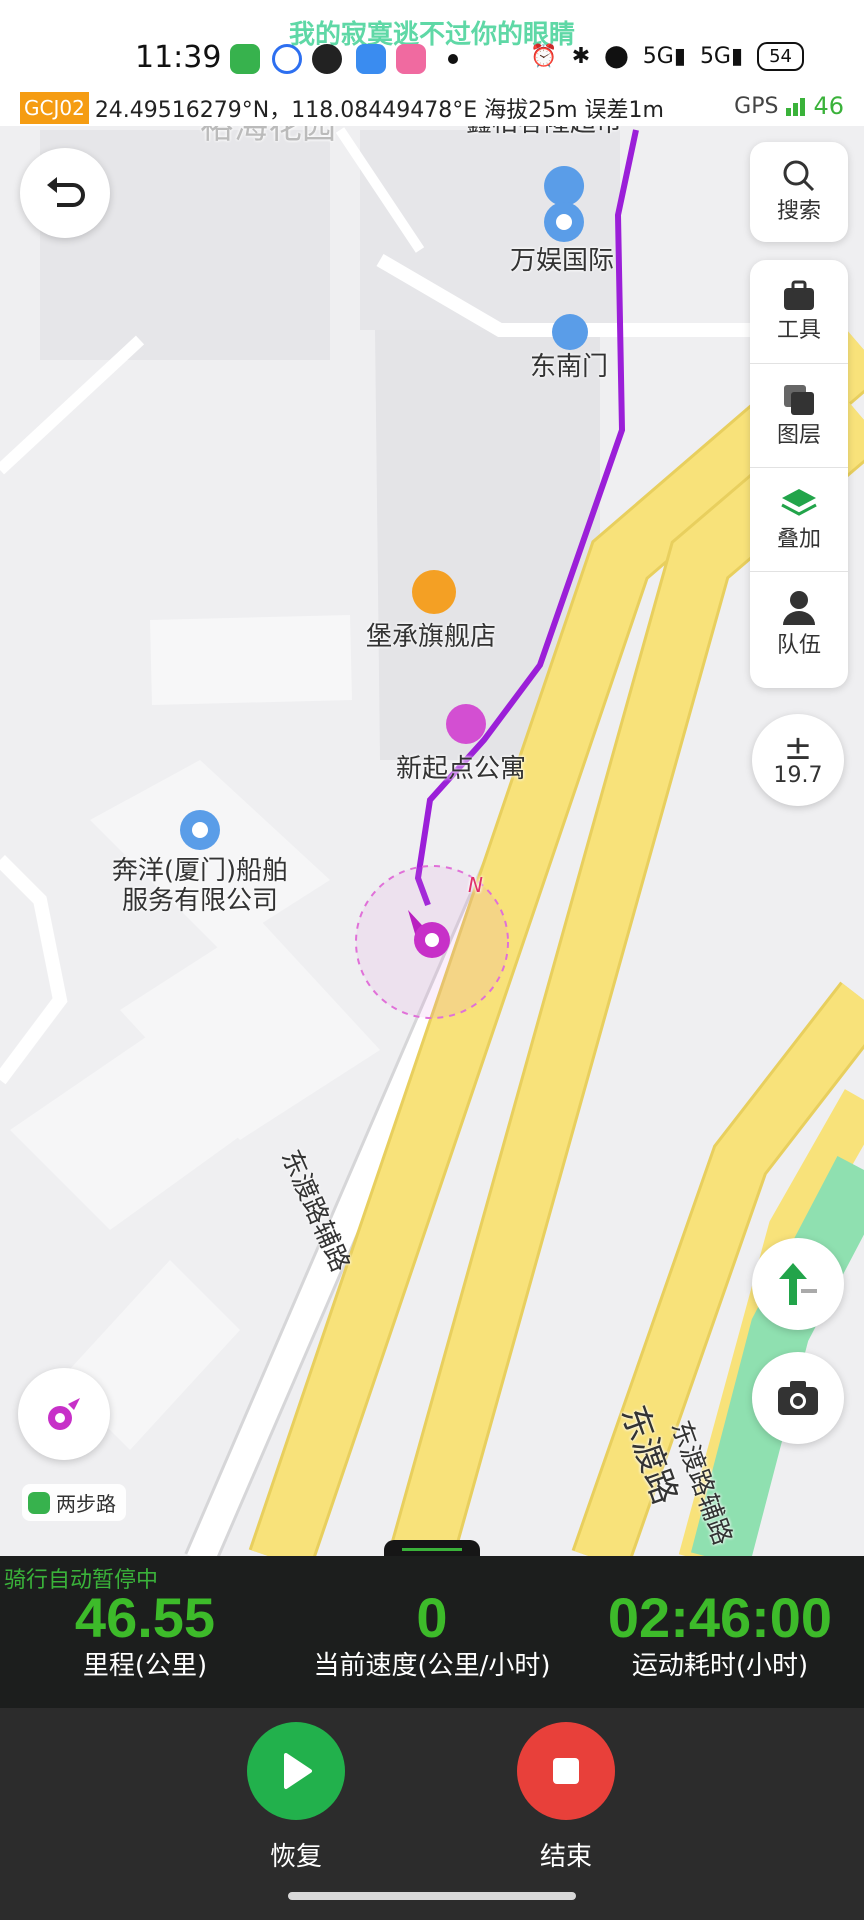 The width and height of the screenshot is (864, 1920). I want to click on team-person-icon, so click(799, 608).